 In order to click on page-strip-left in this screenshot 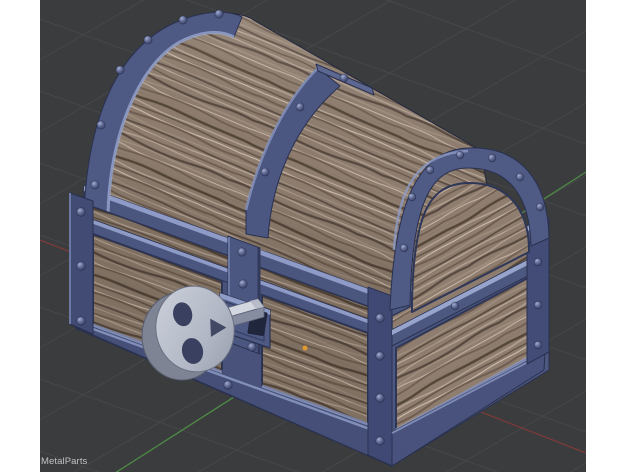, I will do `click(20, 236)`.